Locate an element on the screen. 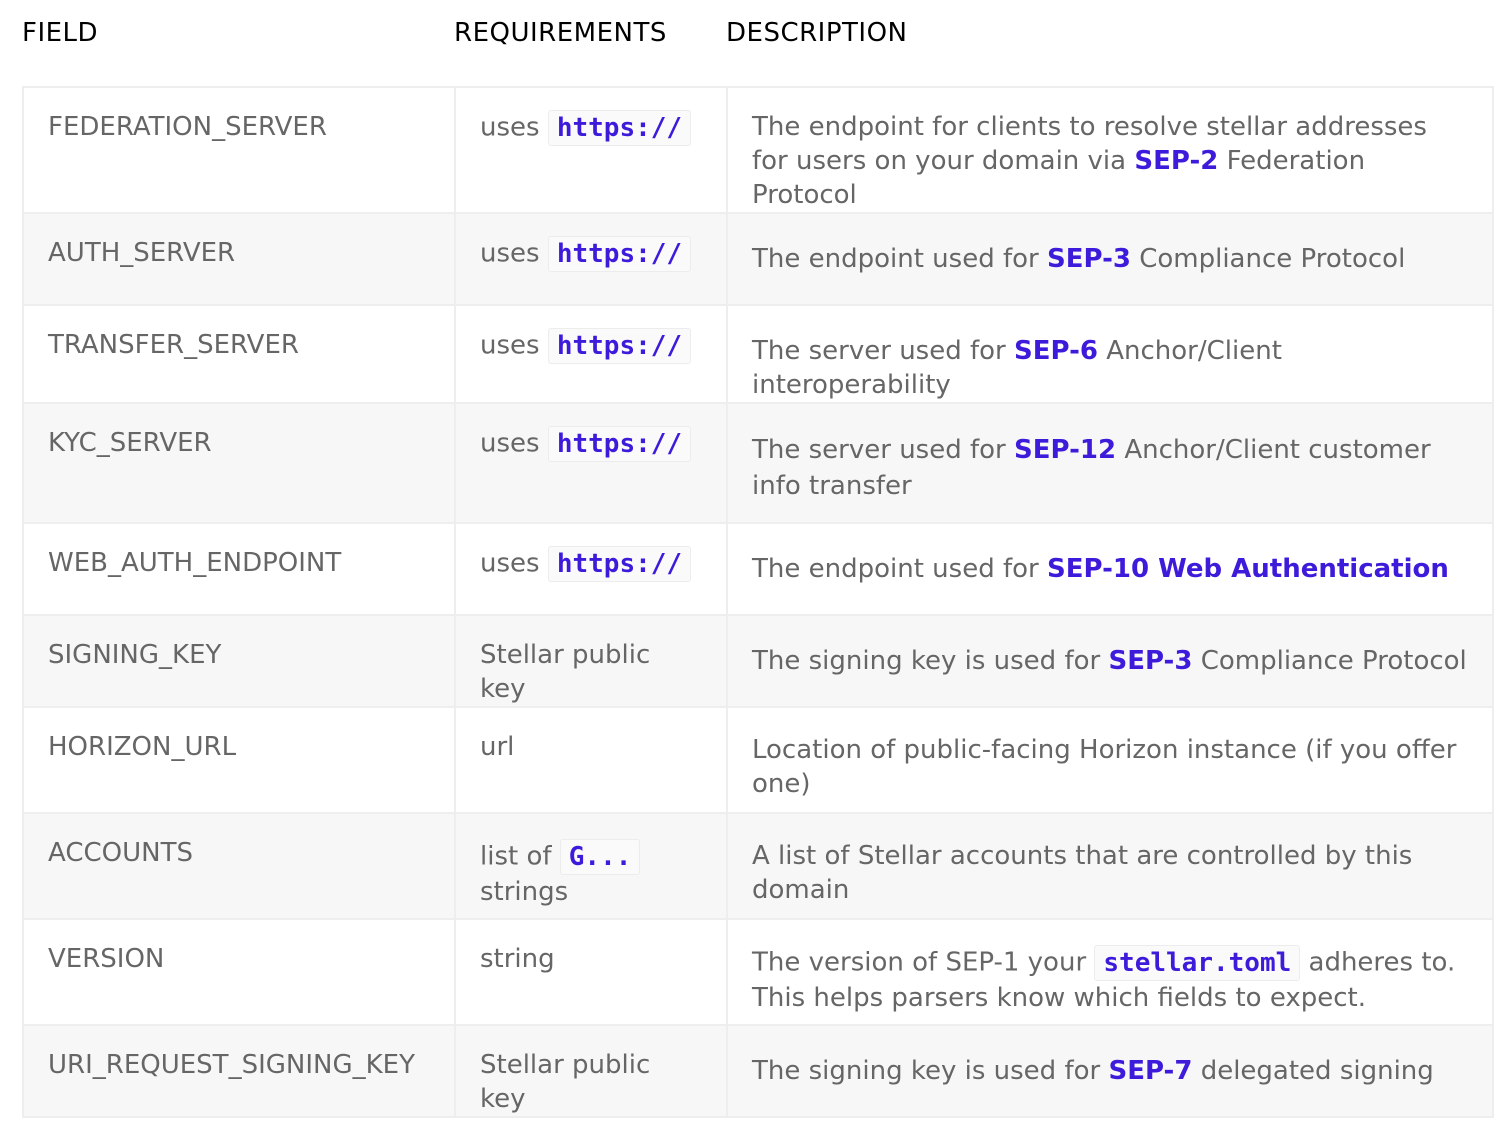 The width and height of the screenshot is (1506, 1130). requirements-cell: string is located at coordinates (591, 972).